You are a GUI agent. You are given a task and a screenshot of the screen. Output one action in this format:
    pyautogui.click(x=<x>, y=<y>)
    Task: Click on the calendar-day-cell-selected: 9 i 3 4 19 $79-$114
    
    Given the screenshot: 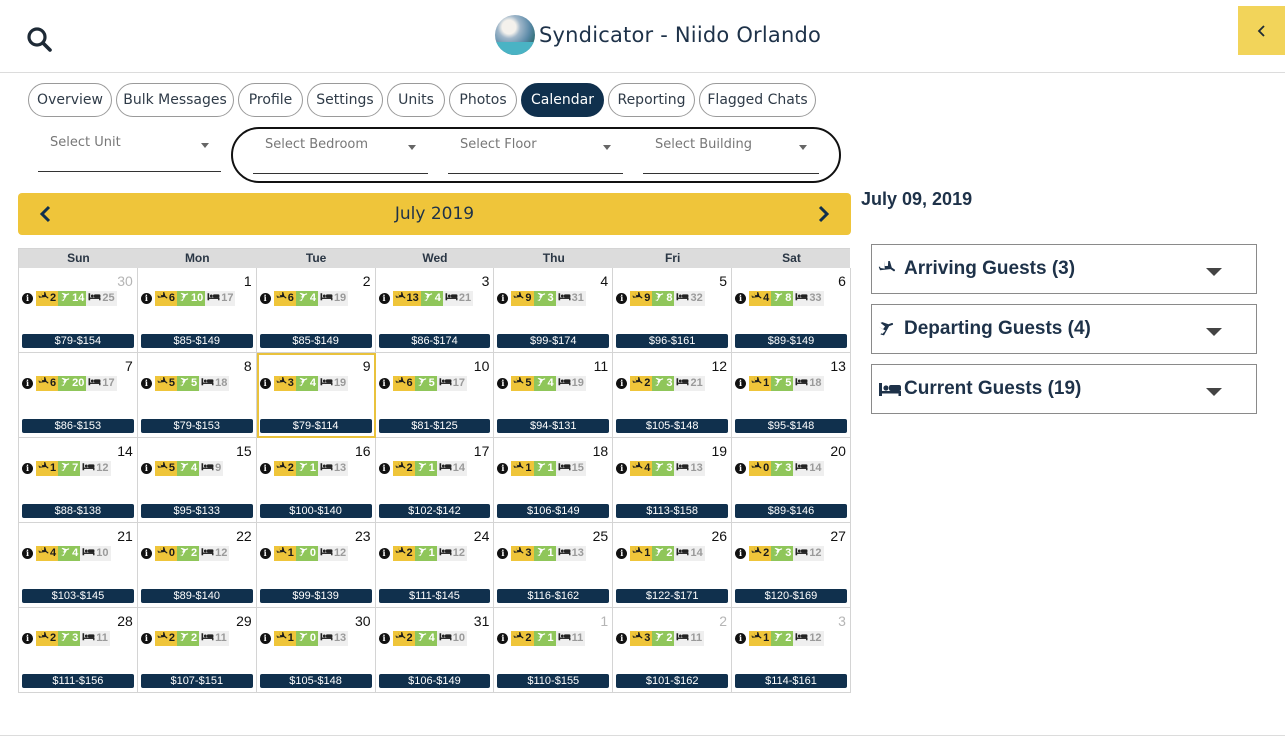 What is the action you would take?
    pyautogui.click(x=316, y=395)
    